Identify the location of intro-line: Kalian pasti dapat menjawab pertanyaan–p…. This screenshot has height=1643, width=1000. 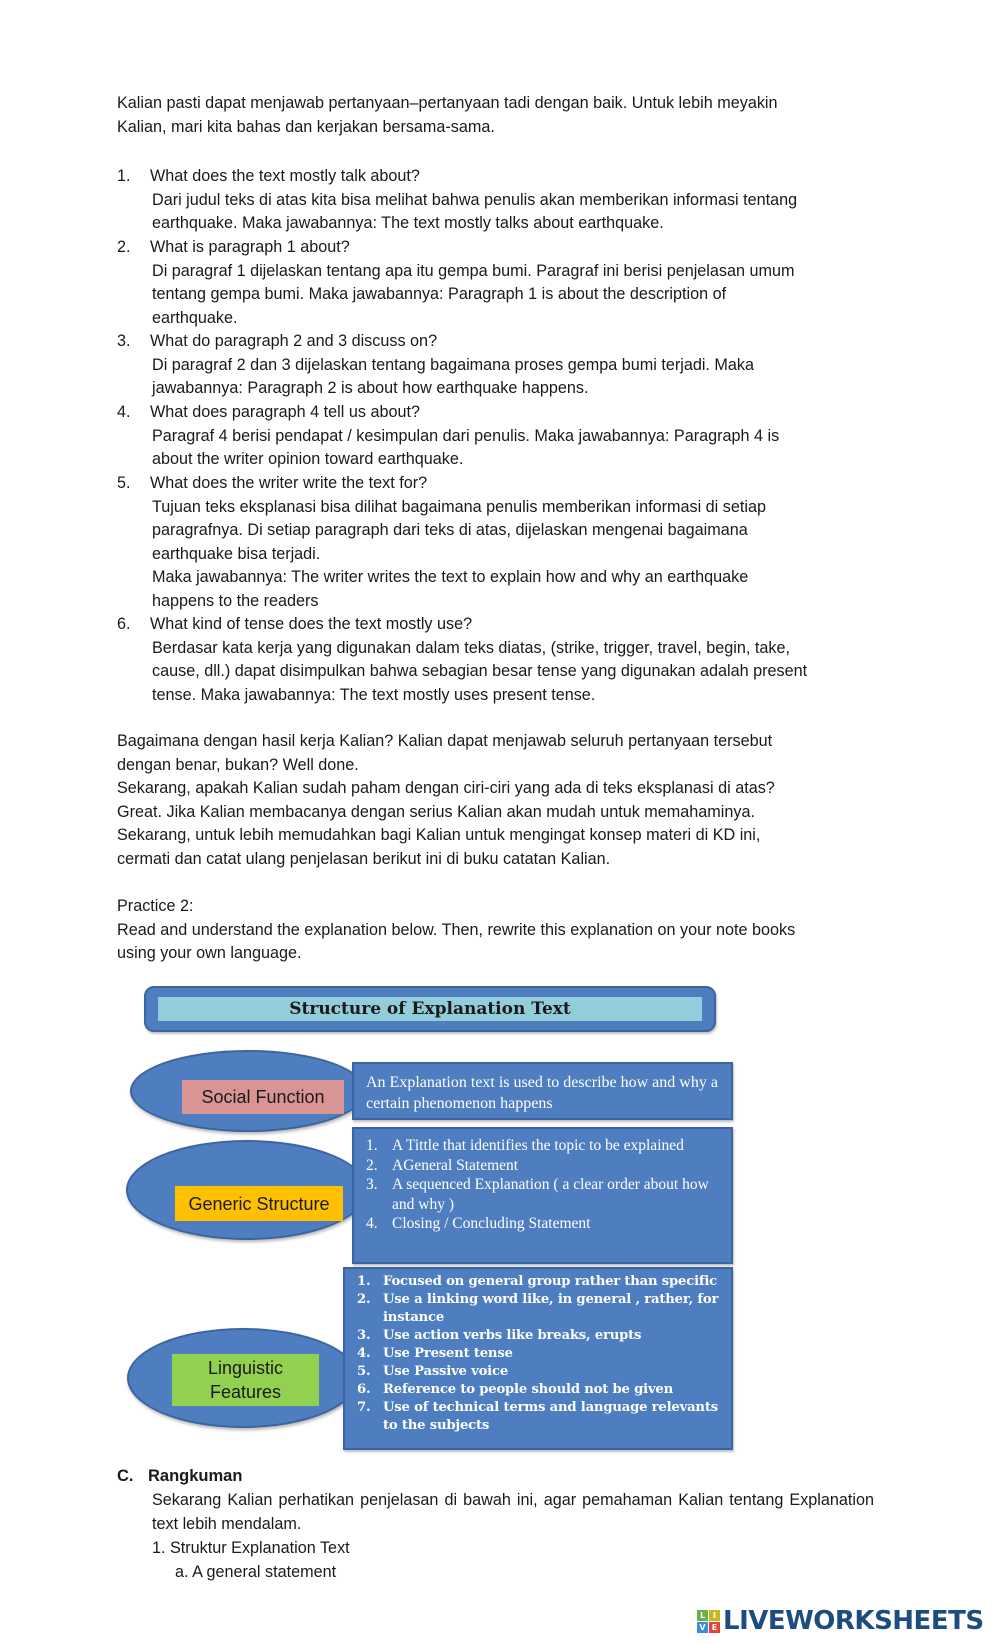
(447, 103).